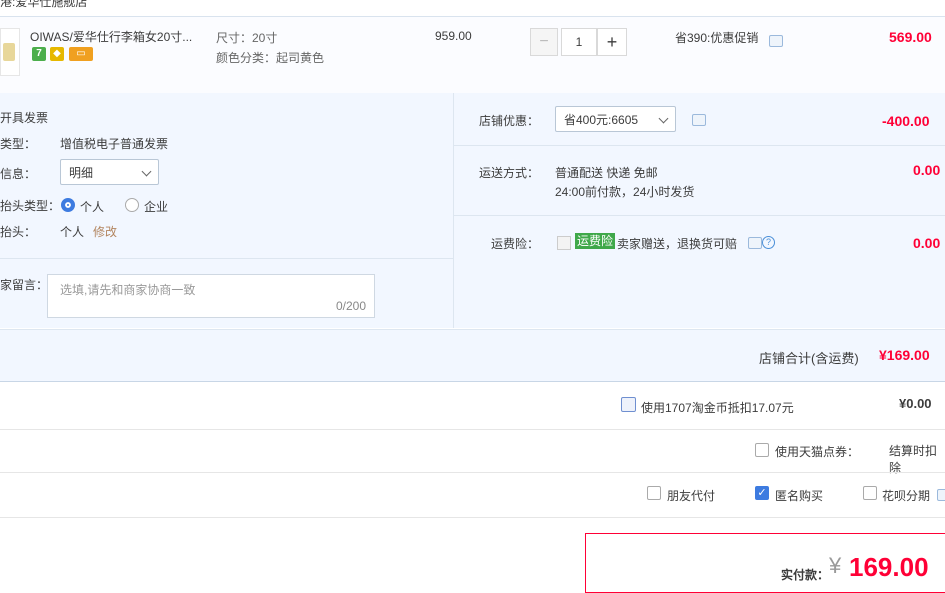 The height and width of the screenshot is (593, 945). What do you see at coordinates (156, 206) in the screenshot?
I see `radio-company-label: 企业` at bounding box center [156, 206].